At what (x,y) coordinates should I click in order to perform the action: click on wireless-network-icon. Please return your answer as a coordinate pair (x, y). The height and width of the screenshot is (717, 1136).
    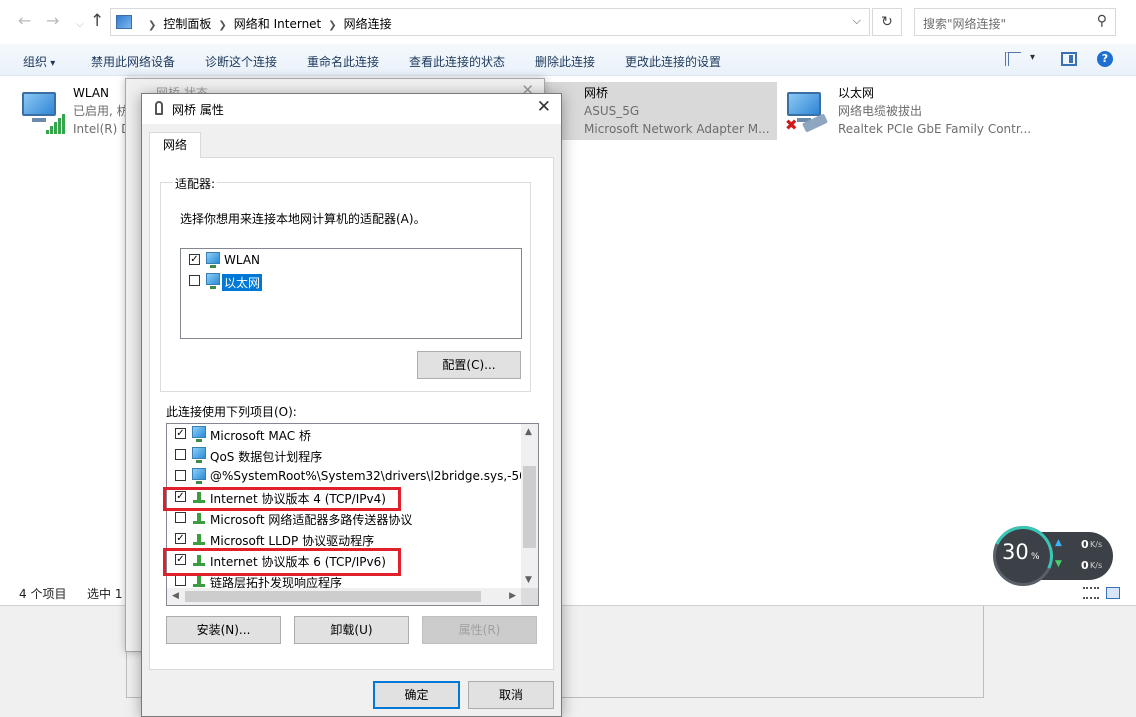
    Looking at the image, I should click on (42, 111).